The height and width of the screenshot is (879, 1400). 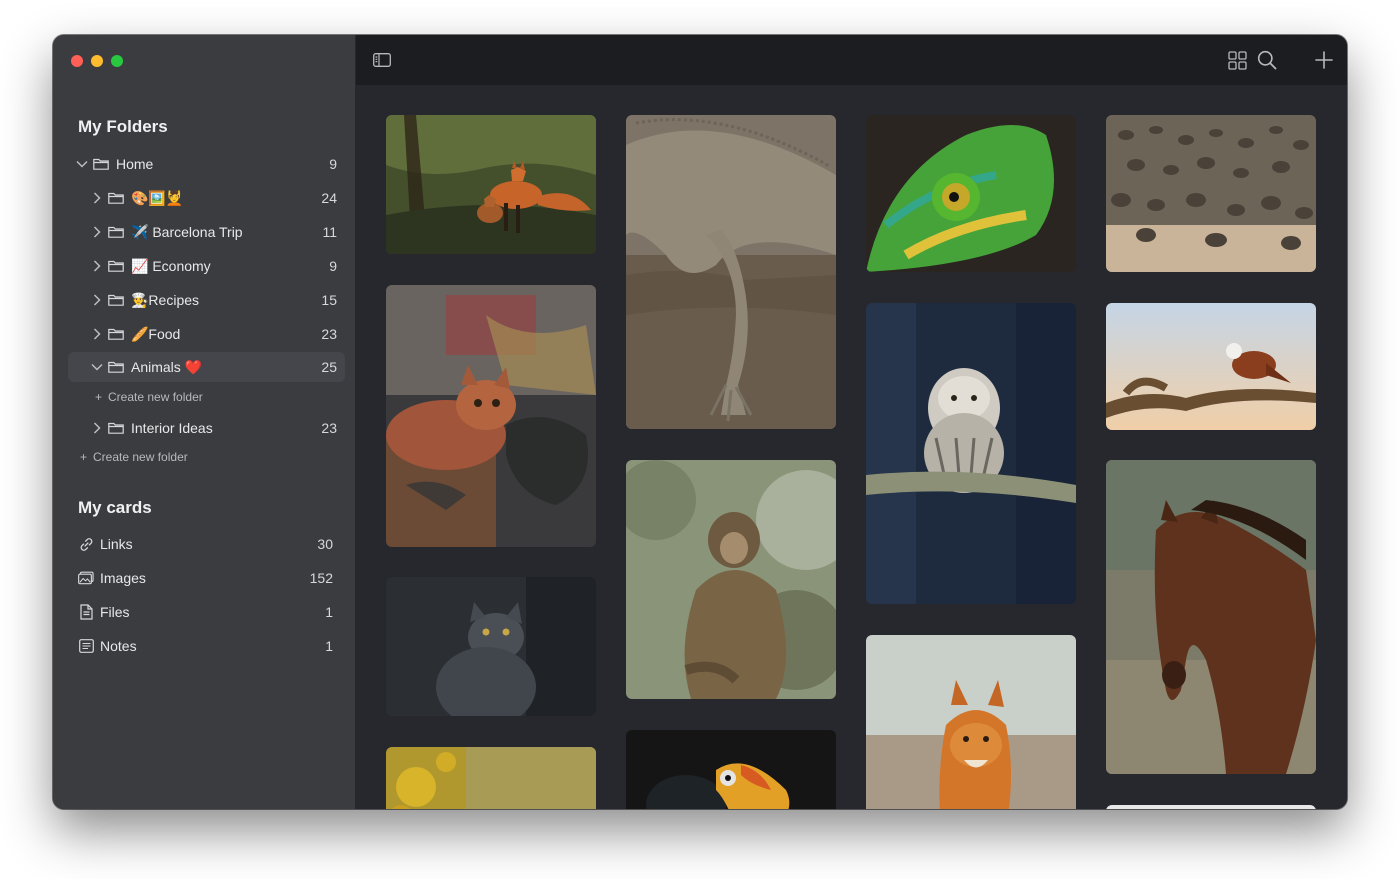 I want to click on file-icon, so click(x=86, y=612).